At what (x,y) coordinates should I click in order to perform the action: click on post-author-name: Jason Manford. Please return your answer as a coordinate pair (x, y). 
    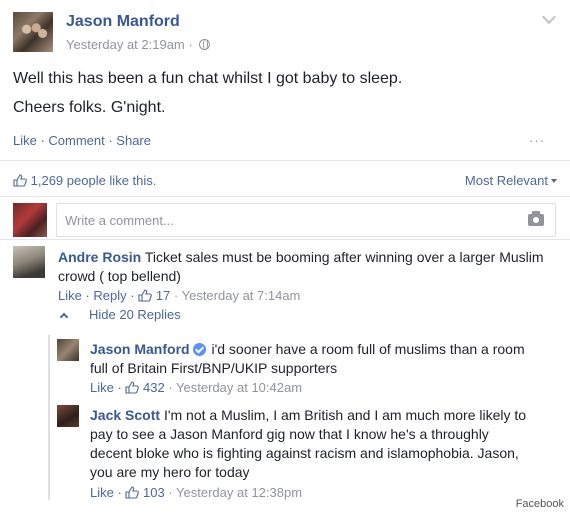
    Looking at the image, I should click on (123, 22).